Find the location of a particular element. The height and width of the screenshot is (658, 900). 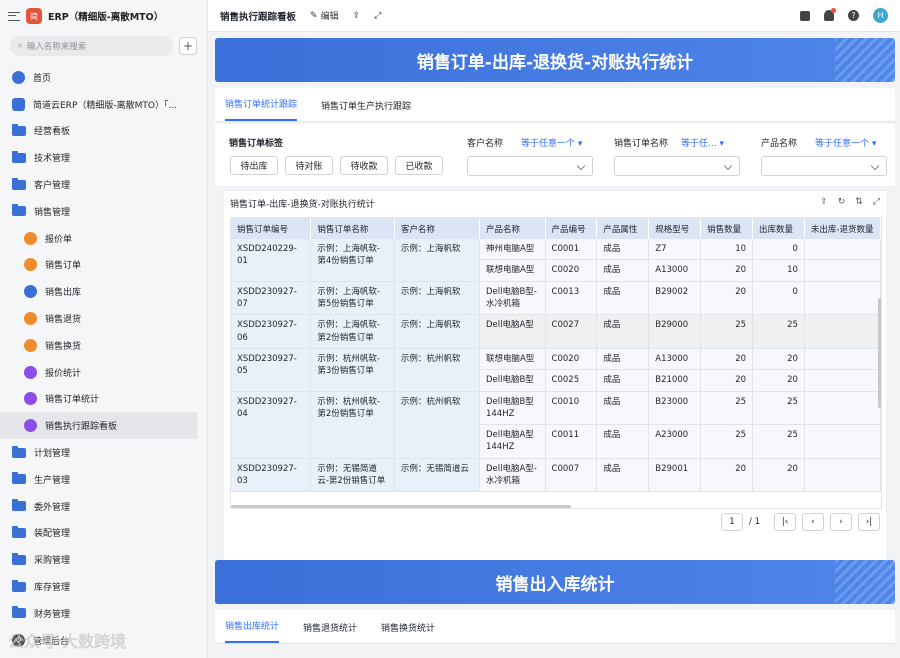

edit-button: ✎ 编辑 is located at coordinates (324, 16).